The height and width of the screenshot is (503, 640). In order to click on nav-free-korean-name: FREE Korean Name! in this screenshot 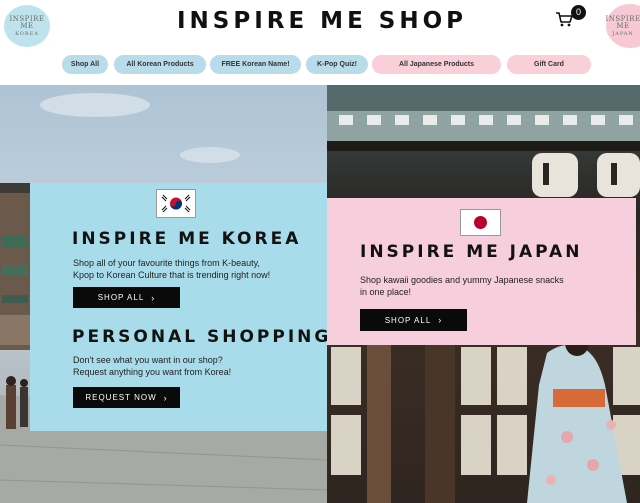, I will do `click(255, 64)`.